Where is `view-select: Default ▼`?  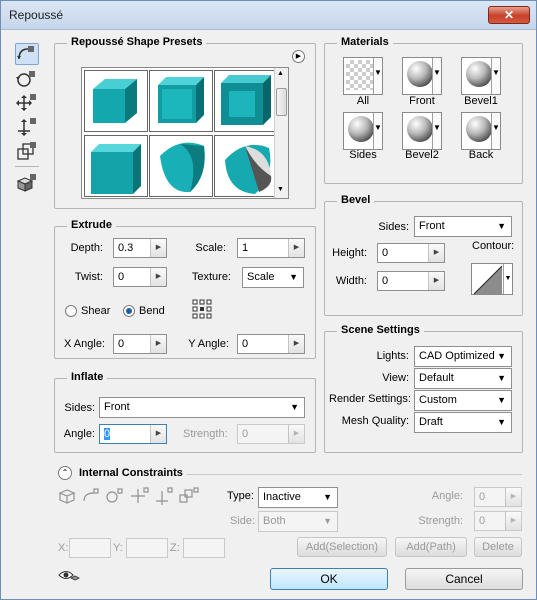 view-select: Default ▼ is located at coordinates (463, 378).